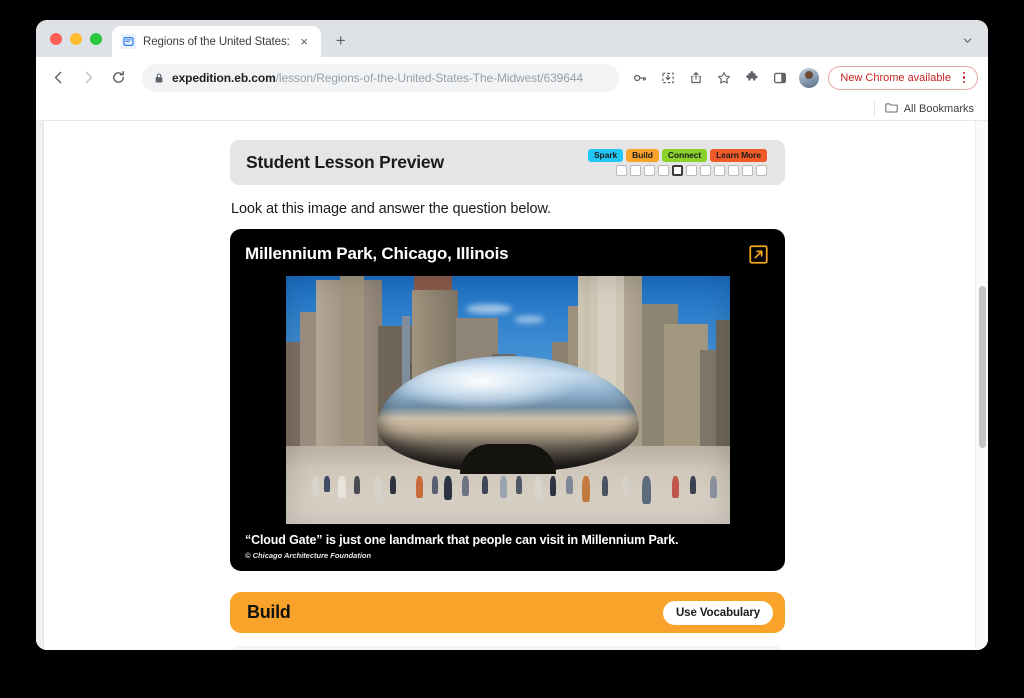  What do you see at coordinates (56, 38) in the screenshot?
I see `close-window-button` at bounding box center [56, 38].